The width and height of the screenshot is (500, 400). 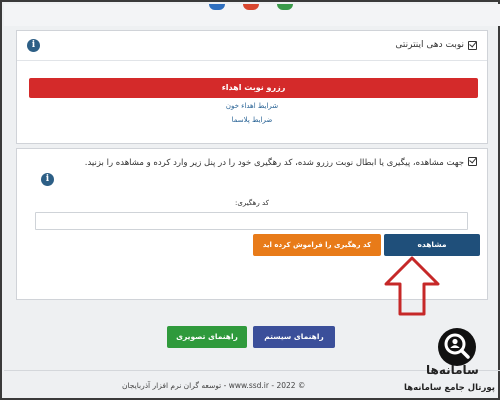 I want to click on social-icon-red, so click(x=251, y=7).